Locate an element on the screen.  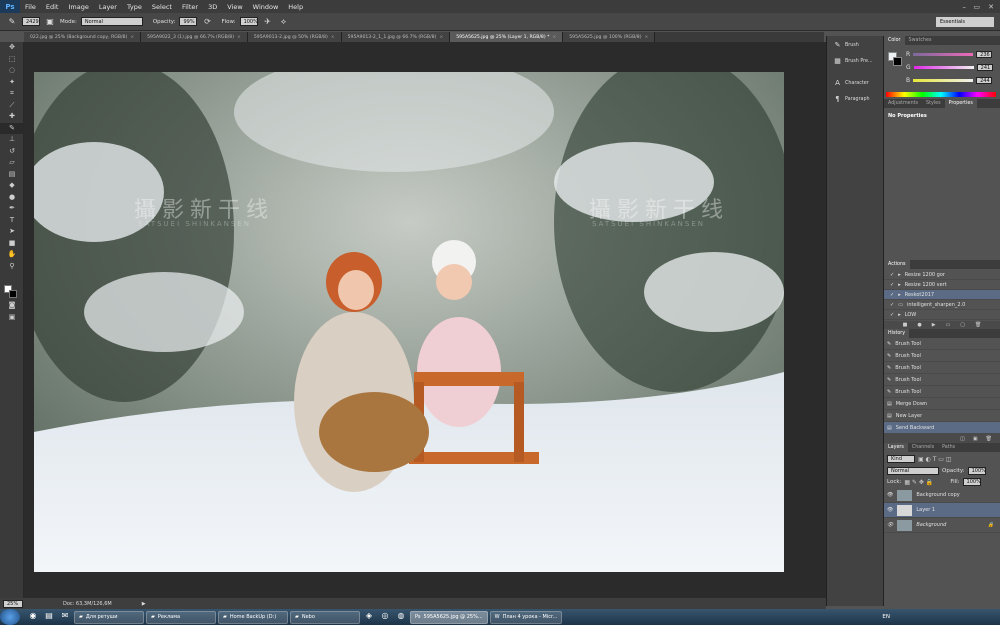
action-item: ✓ ▸ Resize 1200 gor is located at coordinates (942, 275).